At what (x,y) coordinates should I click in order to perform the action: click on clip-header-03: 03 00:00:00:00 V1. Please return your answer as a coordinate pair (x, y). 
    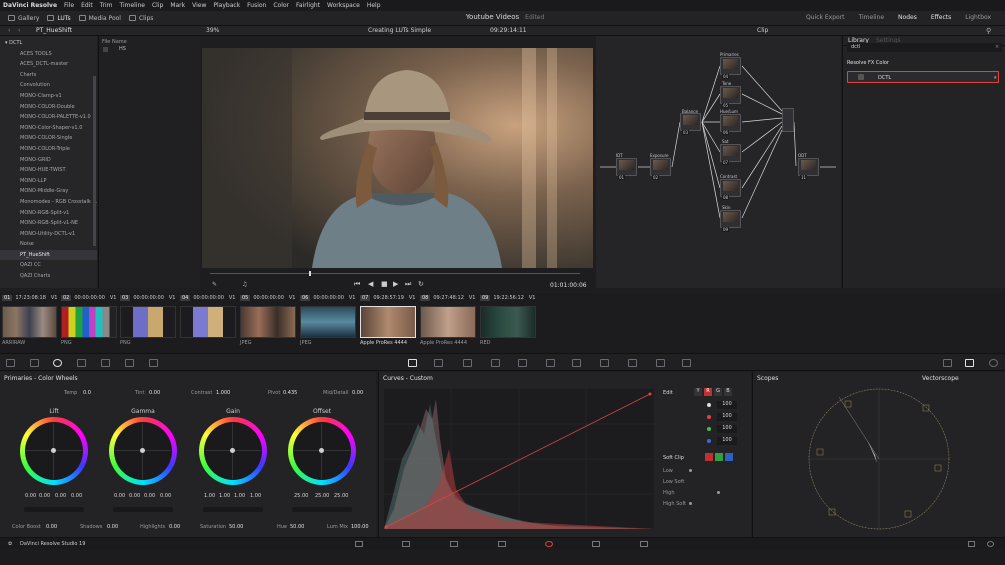
    Looking at the image, I should click on (148, 297).